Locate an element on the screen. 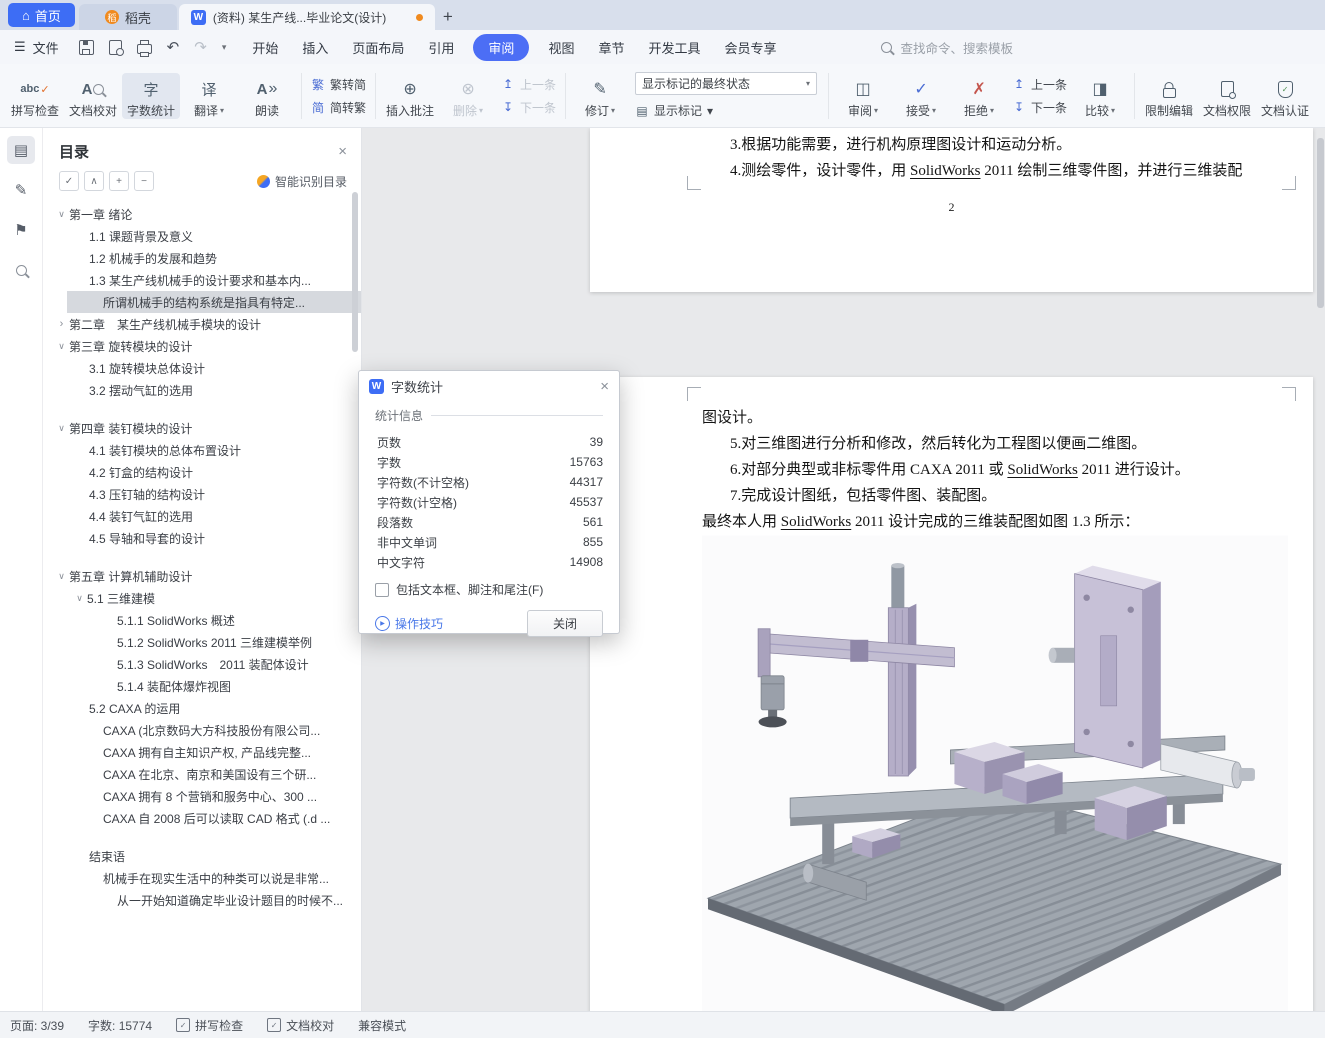  new-tab-button: + is located at coordinates (448, 17).